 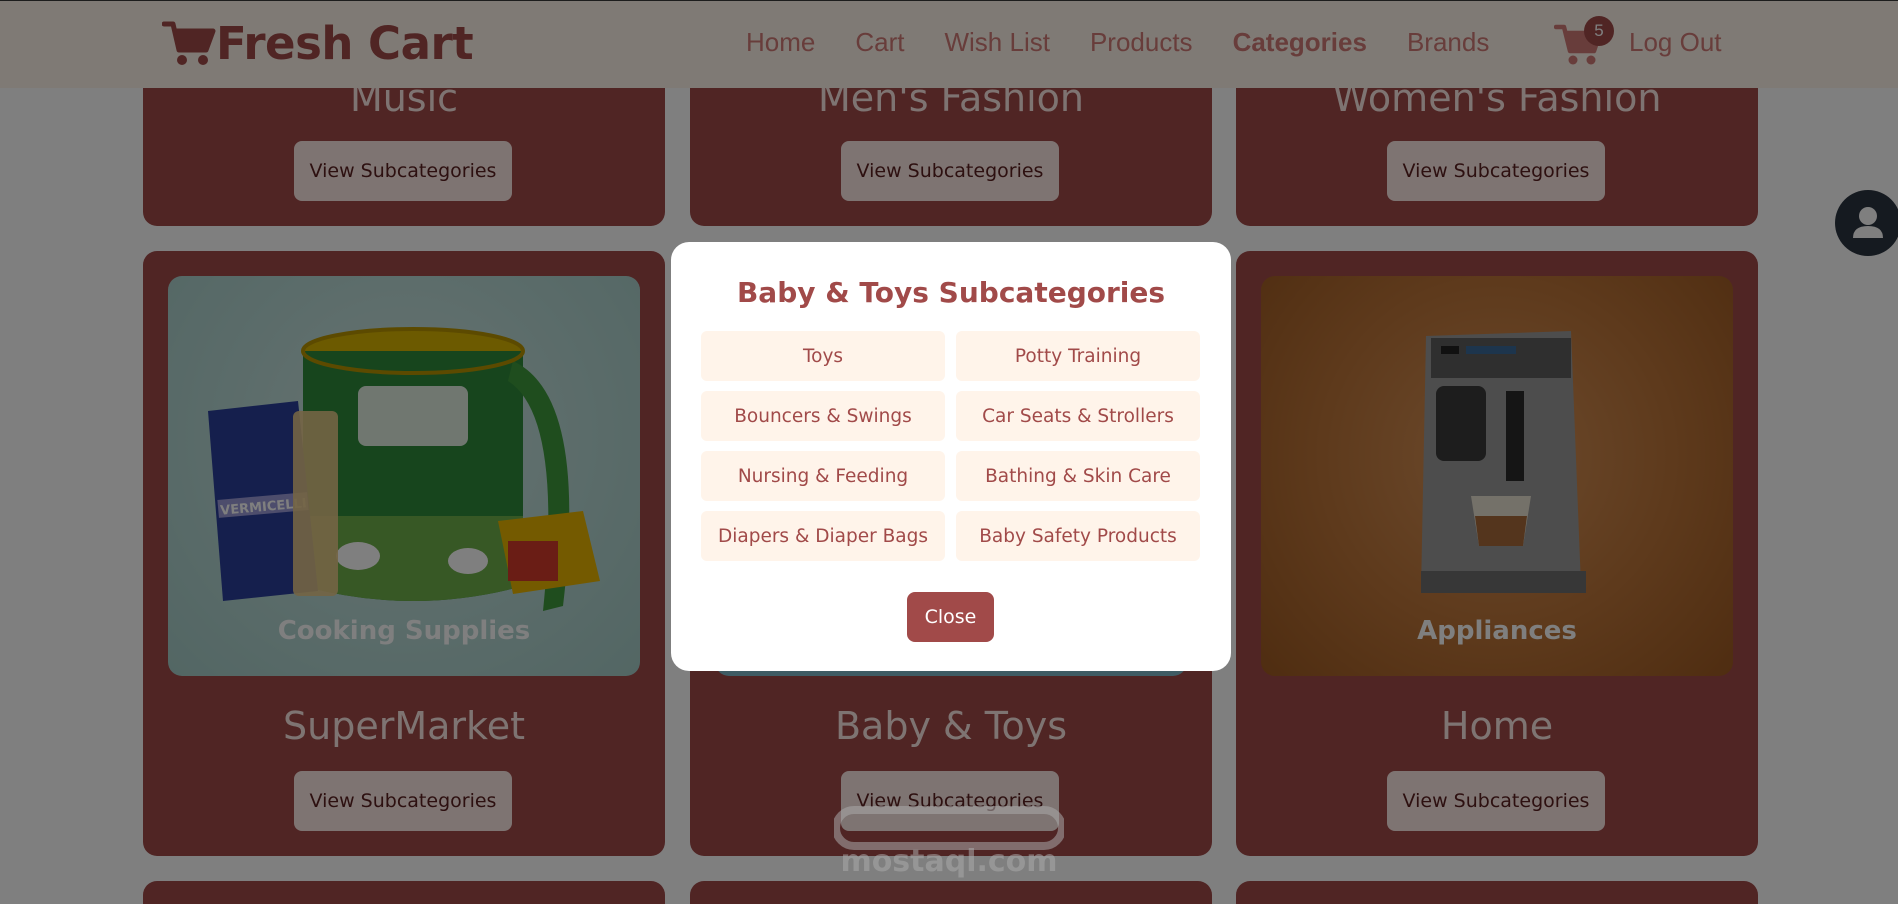 I want to click on subcategory-item-toys: Toys, so click(x=823, y=356).